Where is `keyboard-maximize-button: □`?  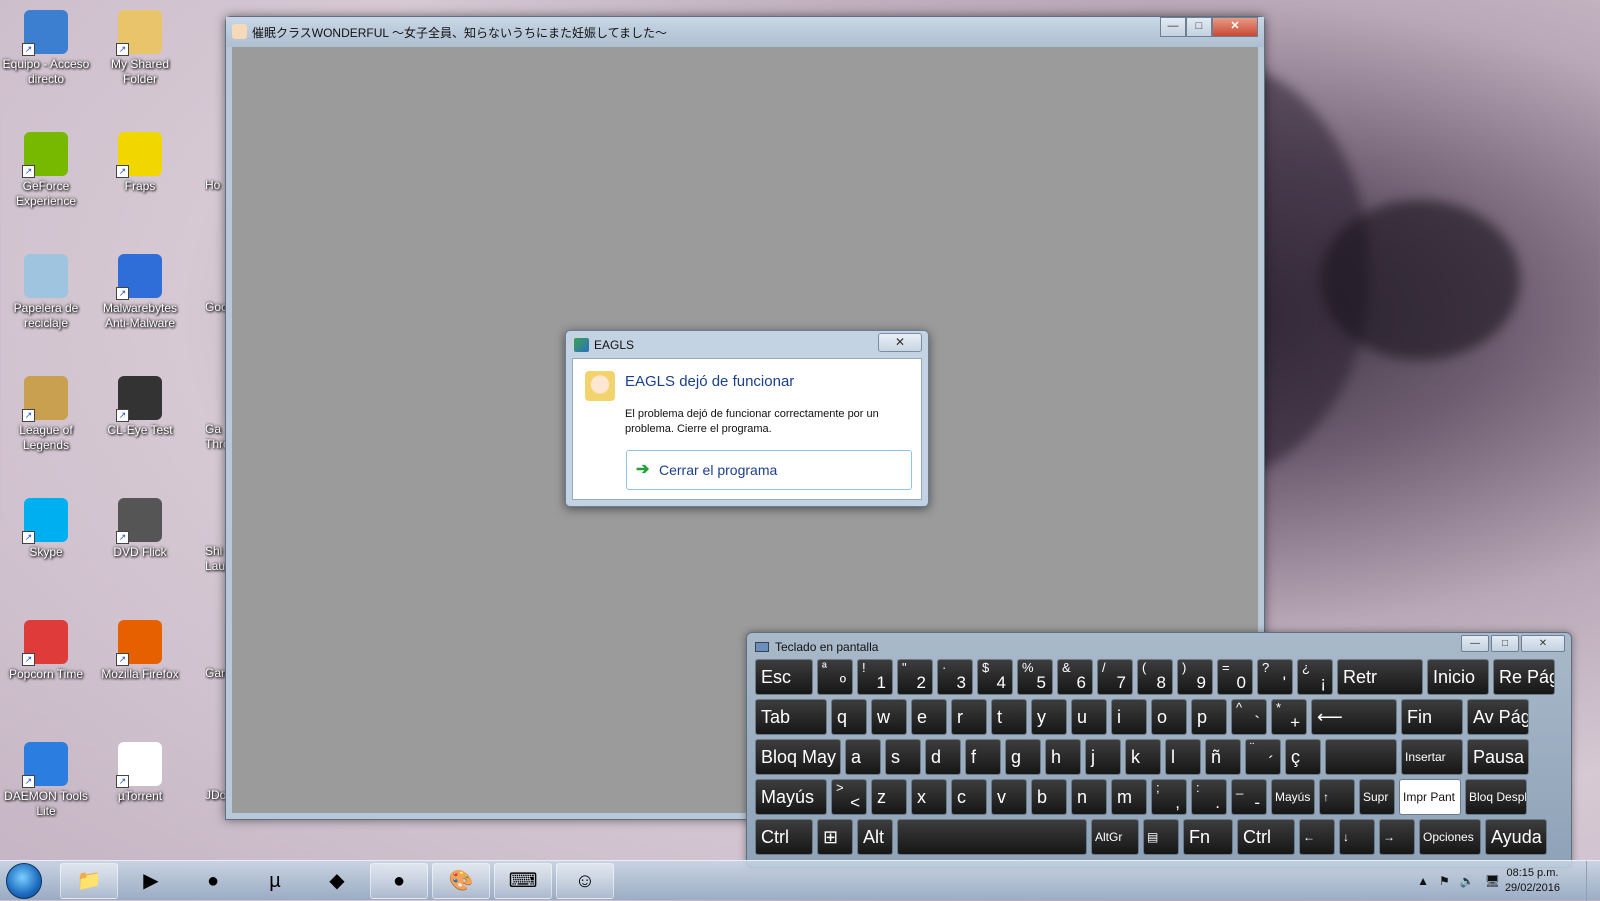
keyboard-maximize-button: □ is located at coordinates (1505, 643).